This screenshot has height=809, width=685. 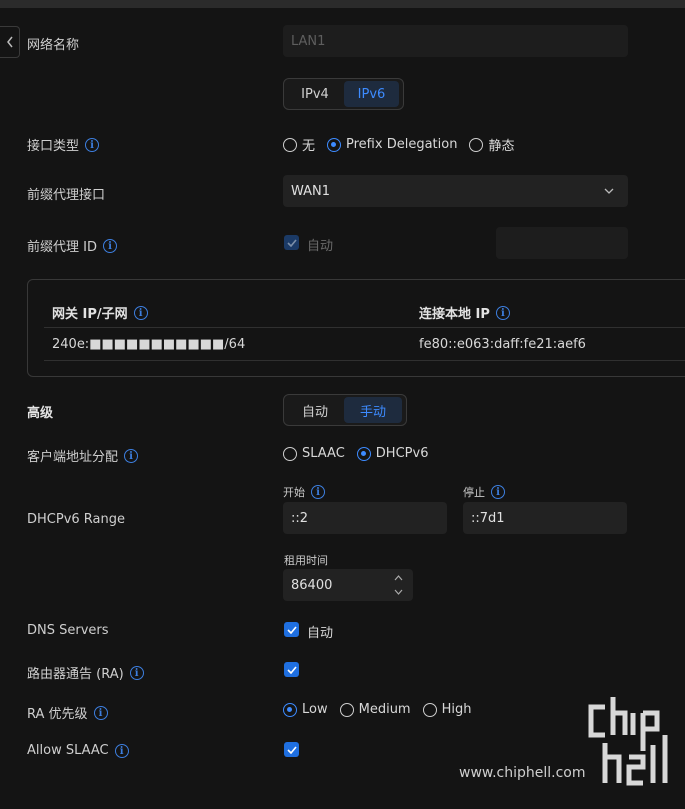 What do you see at coordinates (40, 413) in the screenshot?
I see `advanced-label: 高级` at bounding box center [40, 413].